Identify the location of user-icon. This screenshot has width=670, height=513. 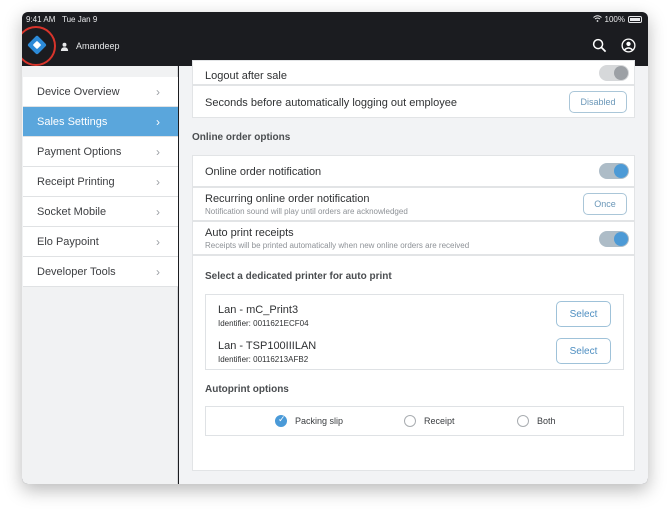
(64, 46).